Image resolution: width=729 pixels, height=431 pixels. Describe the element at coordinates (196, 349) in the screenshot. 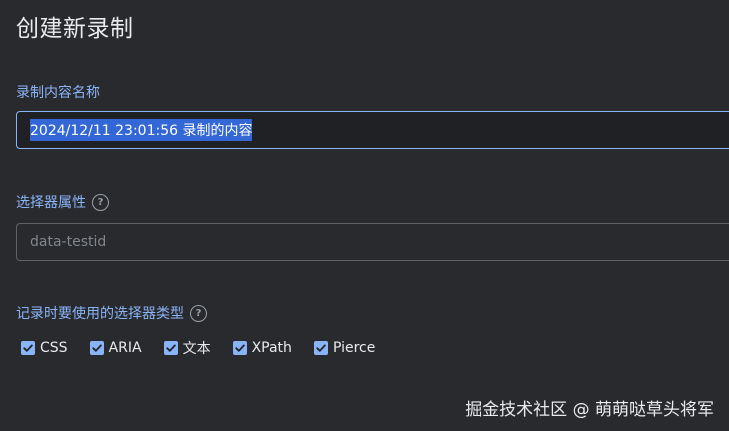

I see `checkbox-text-label: 文本` at that location.